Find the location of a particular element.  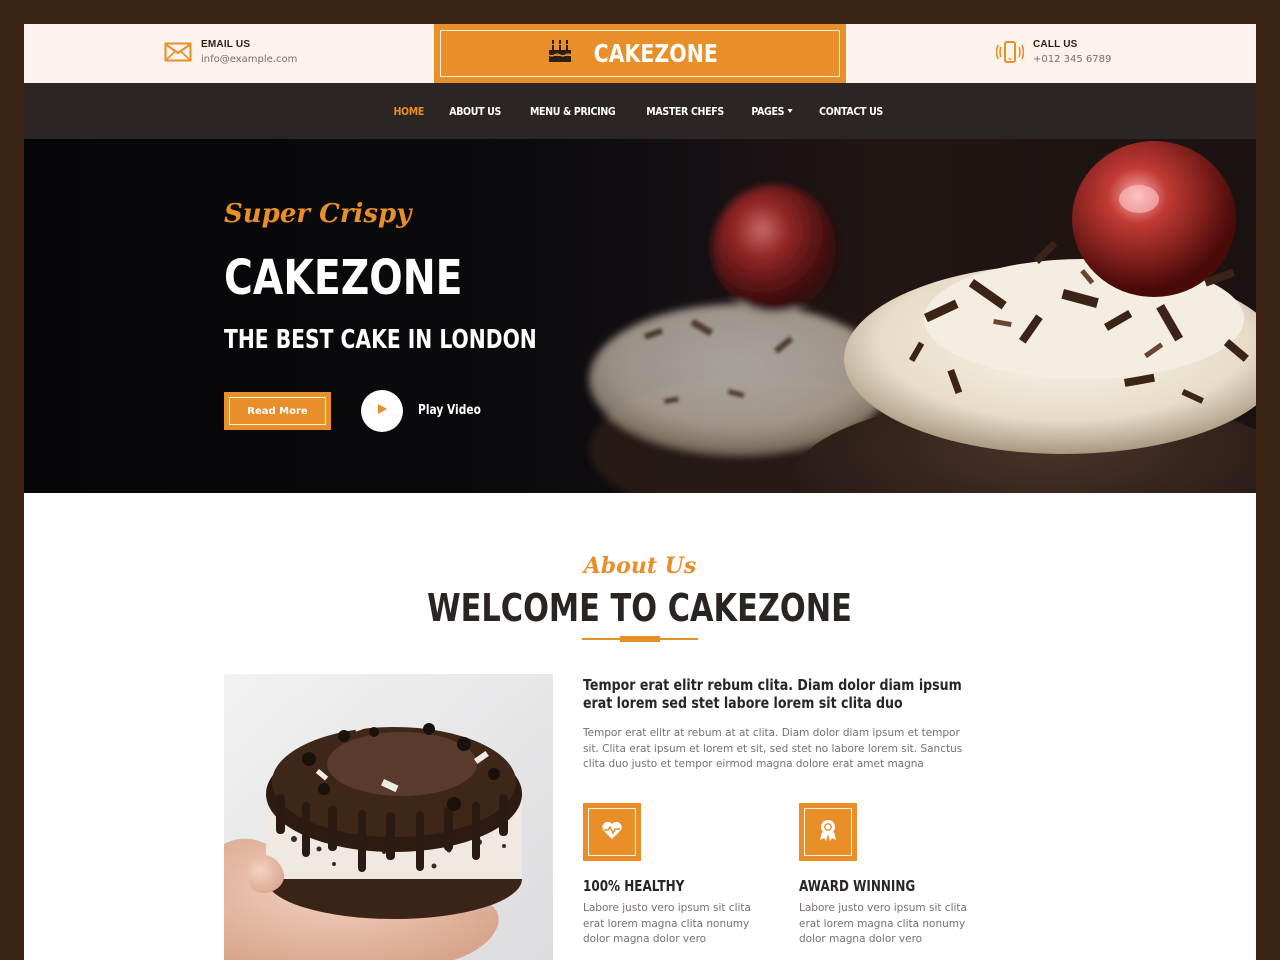

nav-home: HOME is located at coordinates (409, 111).